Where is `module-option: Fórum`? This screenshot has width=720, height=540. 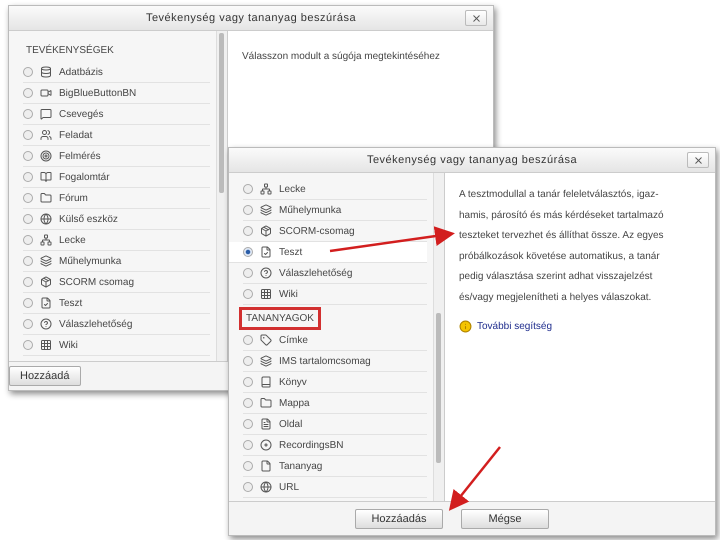
module-option: Fórum is located at coordinates (116, 198).